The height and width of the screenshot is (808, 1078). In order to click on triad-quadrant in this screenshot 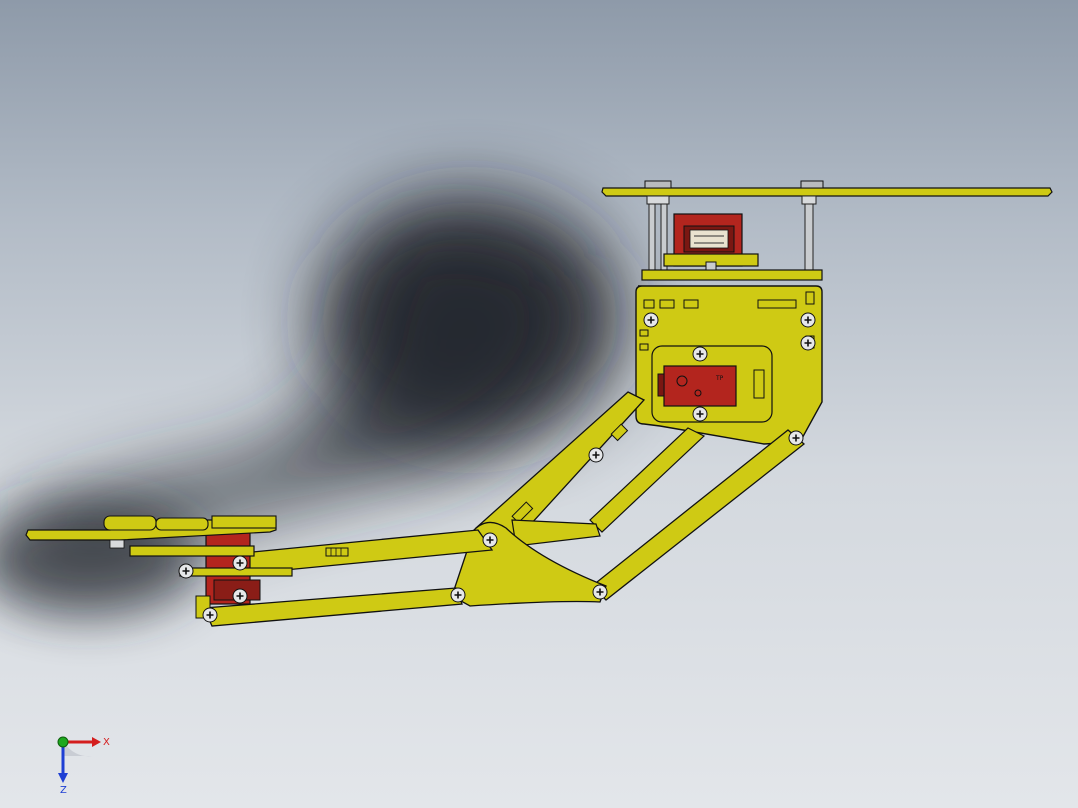, I will do `click(78, 749)`.